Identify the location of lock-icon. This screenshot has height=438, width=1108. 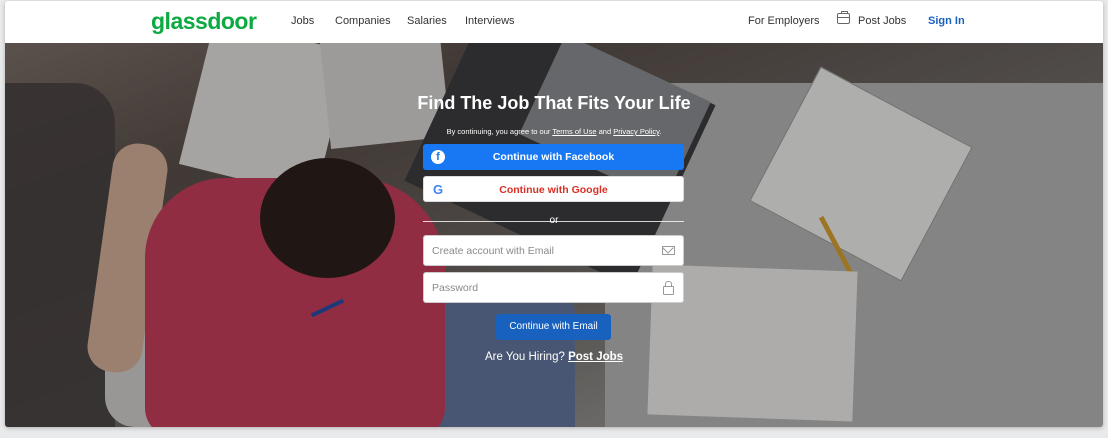
(668, 288).